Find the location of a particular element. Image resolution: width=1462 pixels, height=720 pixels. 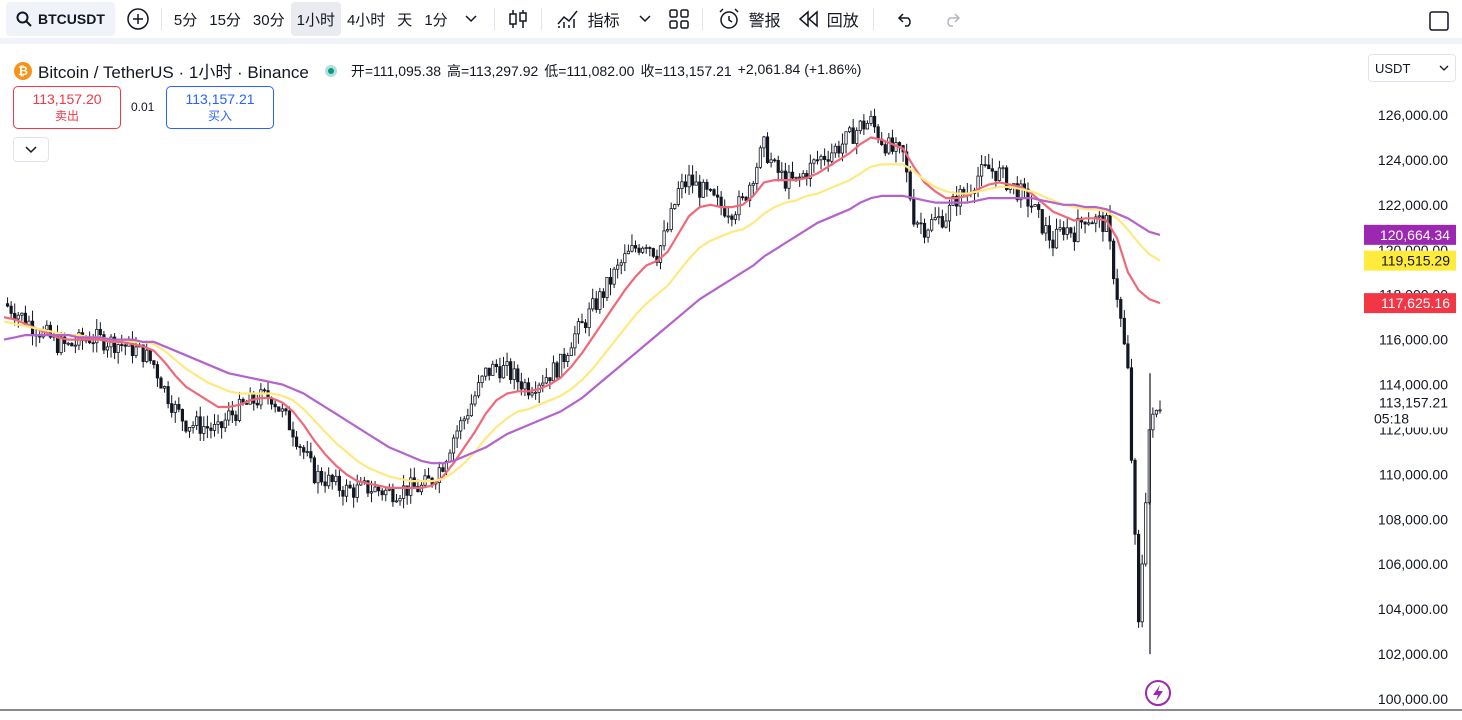

redo-icon is located at coordinates (953, 20).